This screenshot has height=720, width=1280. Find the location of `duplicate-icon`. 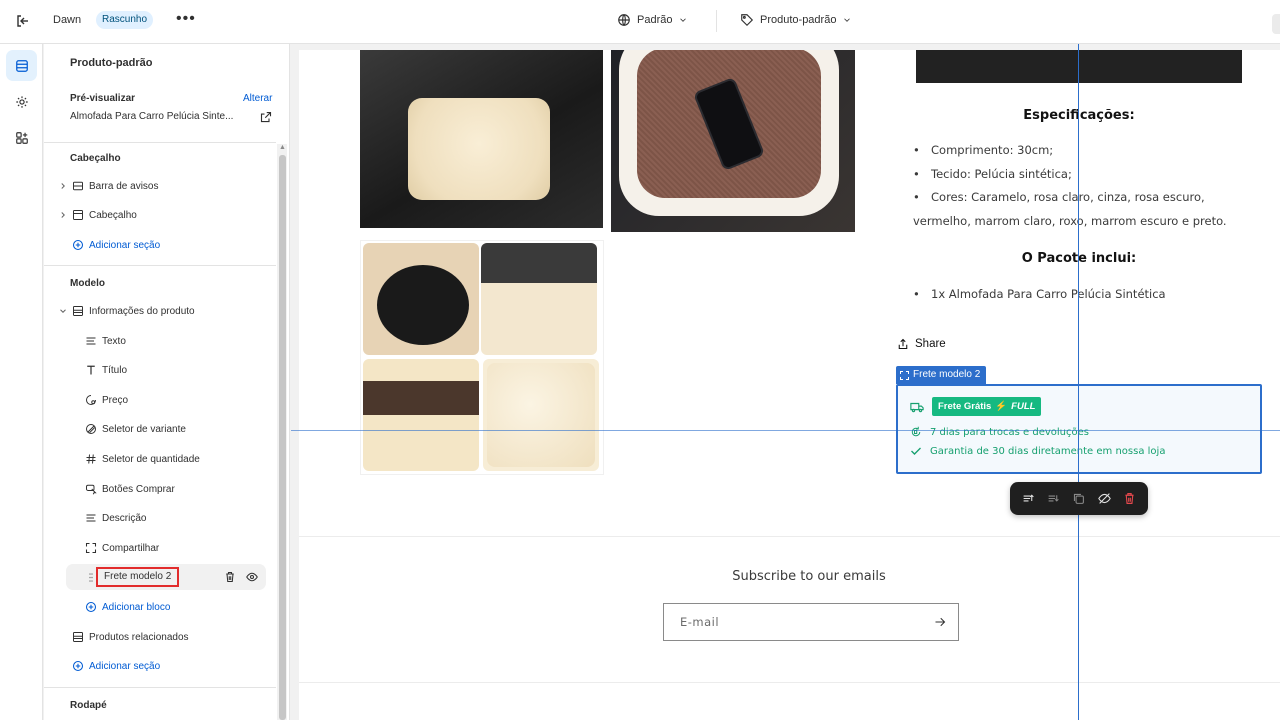

duplicate-icon is located at coordinates (1079, 498).